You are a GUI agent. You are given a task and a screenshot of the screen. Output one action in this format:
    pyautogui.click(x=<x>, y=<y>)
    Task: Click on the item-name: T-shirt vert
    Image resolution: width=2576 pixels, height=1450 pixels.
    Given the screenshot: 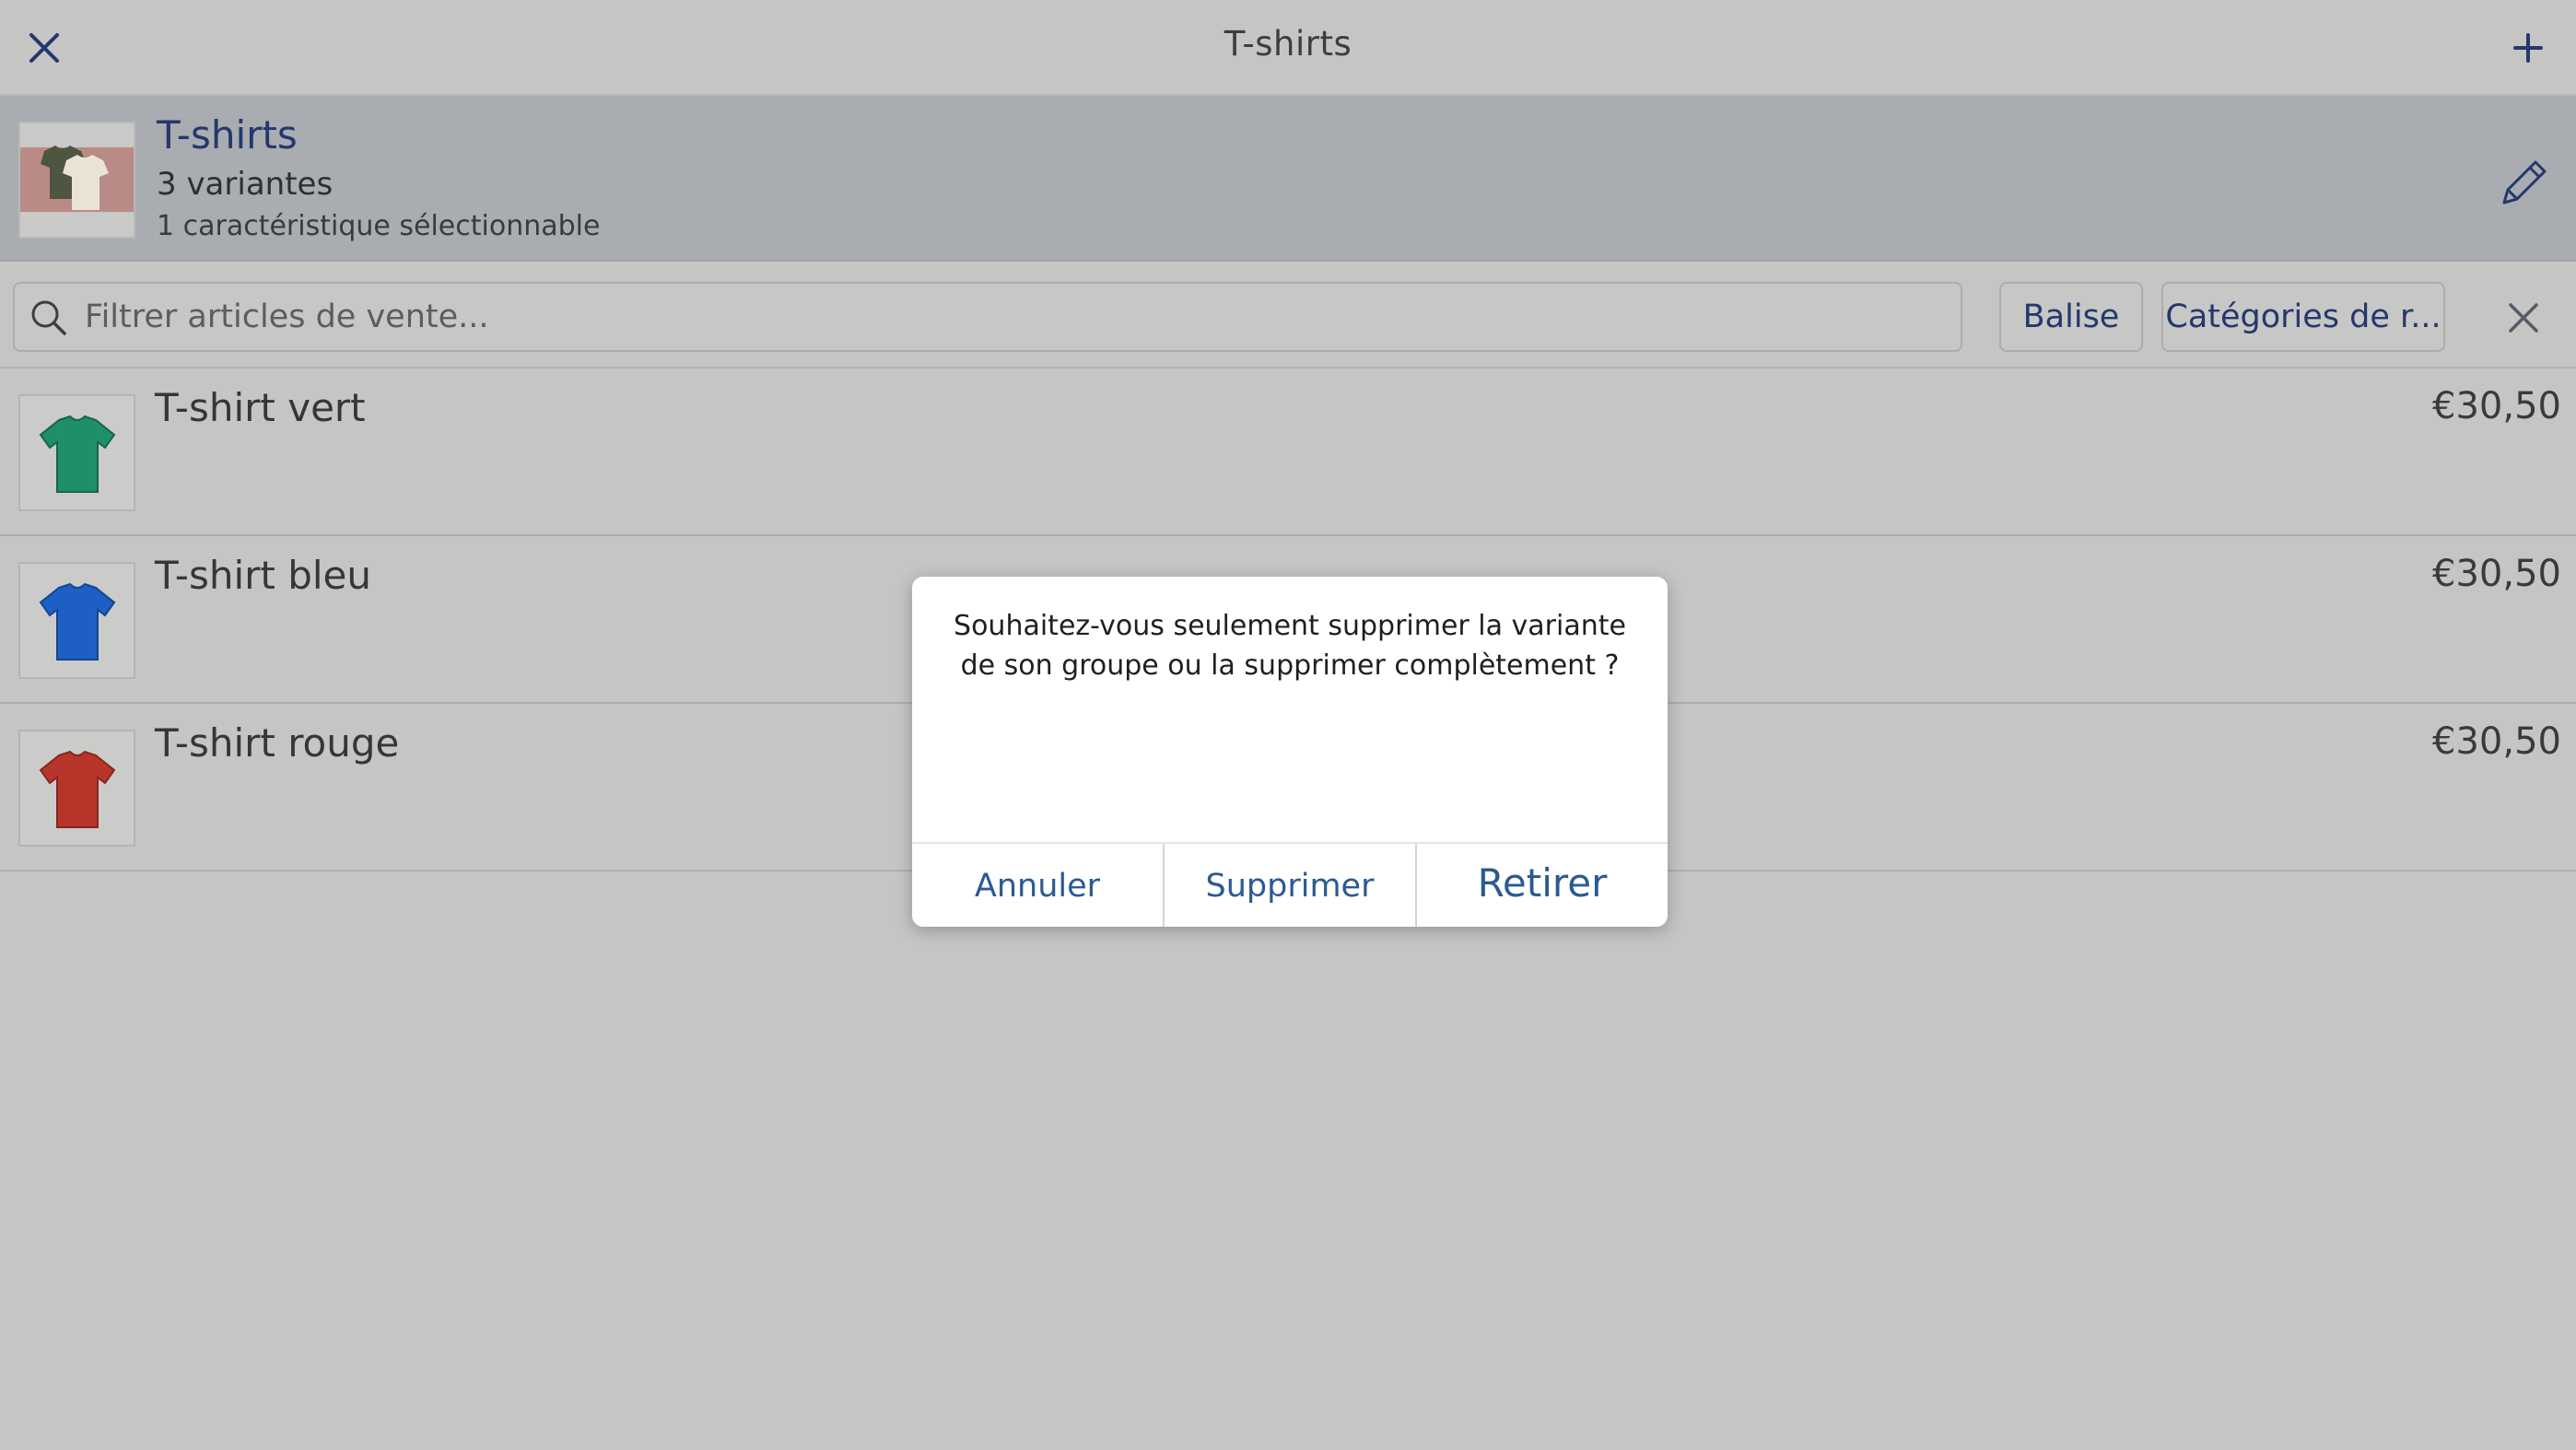 What is the action you would take?
    pyautogui.click(x=260, y=408)
    